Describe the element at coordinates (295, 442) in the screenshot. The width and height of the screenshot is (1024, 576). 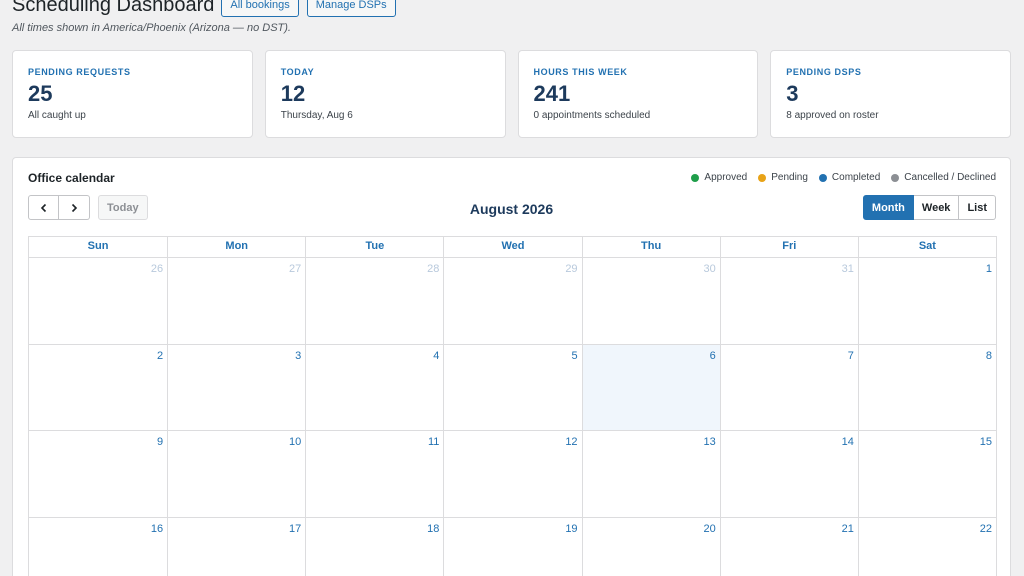
I see `day-number: 10` at that location.